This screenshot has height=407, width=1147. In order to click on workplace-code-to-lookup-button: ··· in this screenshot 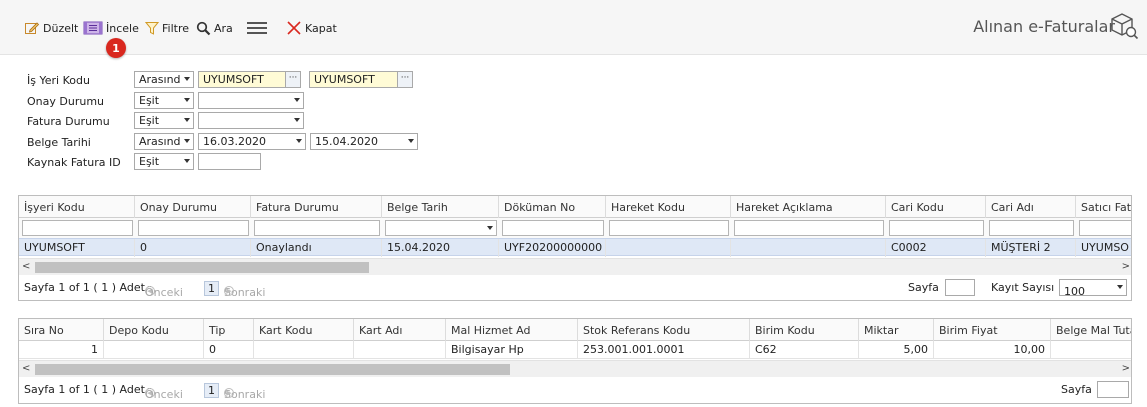, I will do `click(405, 79)`.